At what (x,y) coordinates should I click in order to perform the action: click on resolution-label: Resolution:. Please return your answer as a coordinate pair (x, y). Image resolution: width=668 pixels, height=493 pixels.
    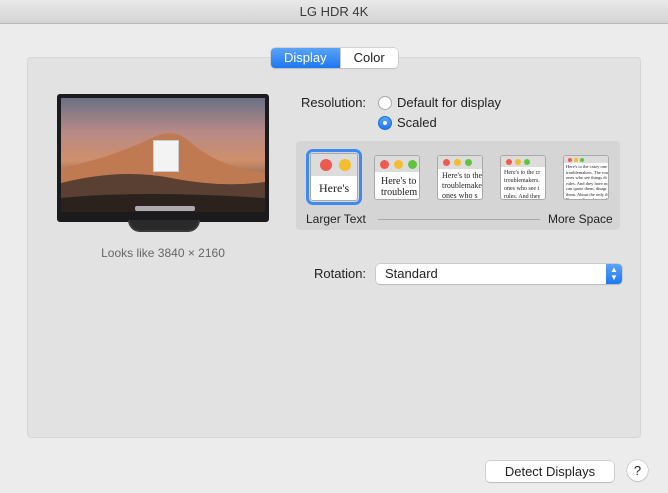
    Looking at the image, I should click on (334, 102).